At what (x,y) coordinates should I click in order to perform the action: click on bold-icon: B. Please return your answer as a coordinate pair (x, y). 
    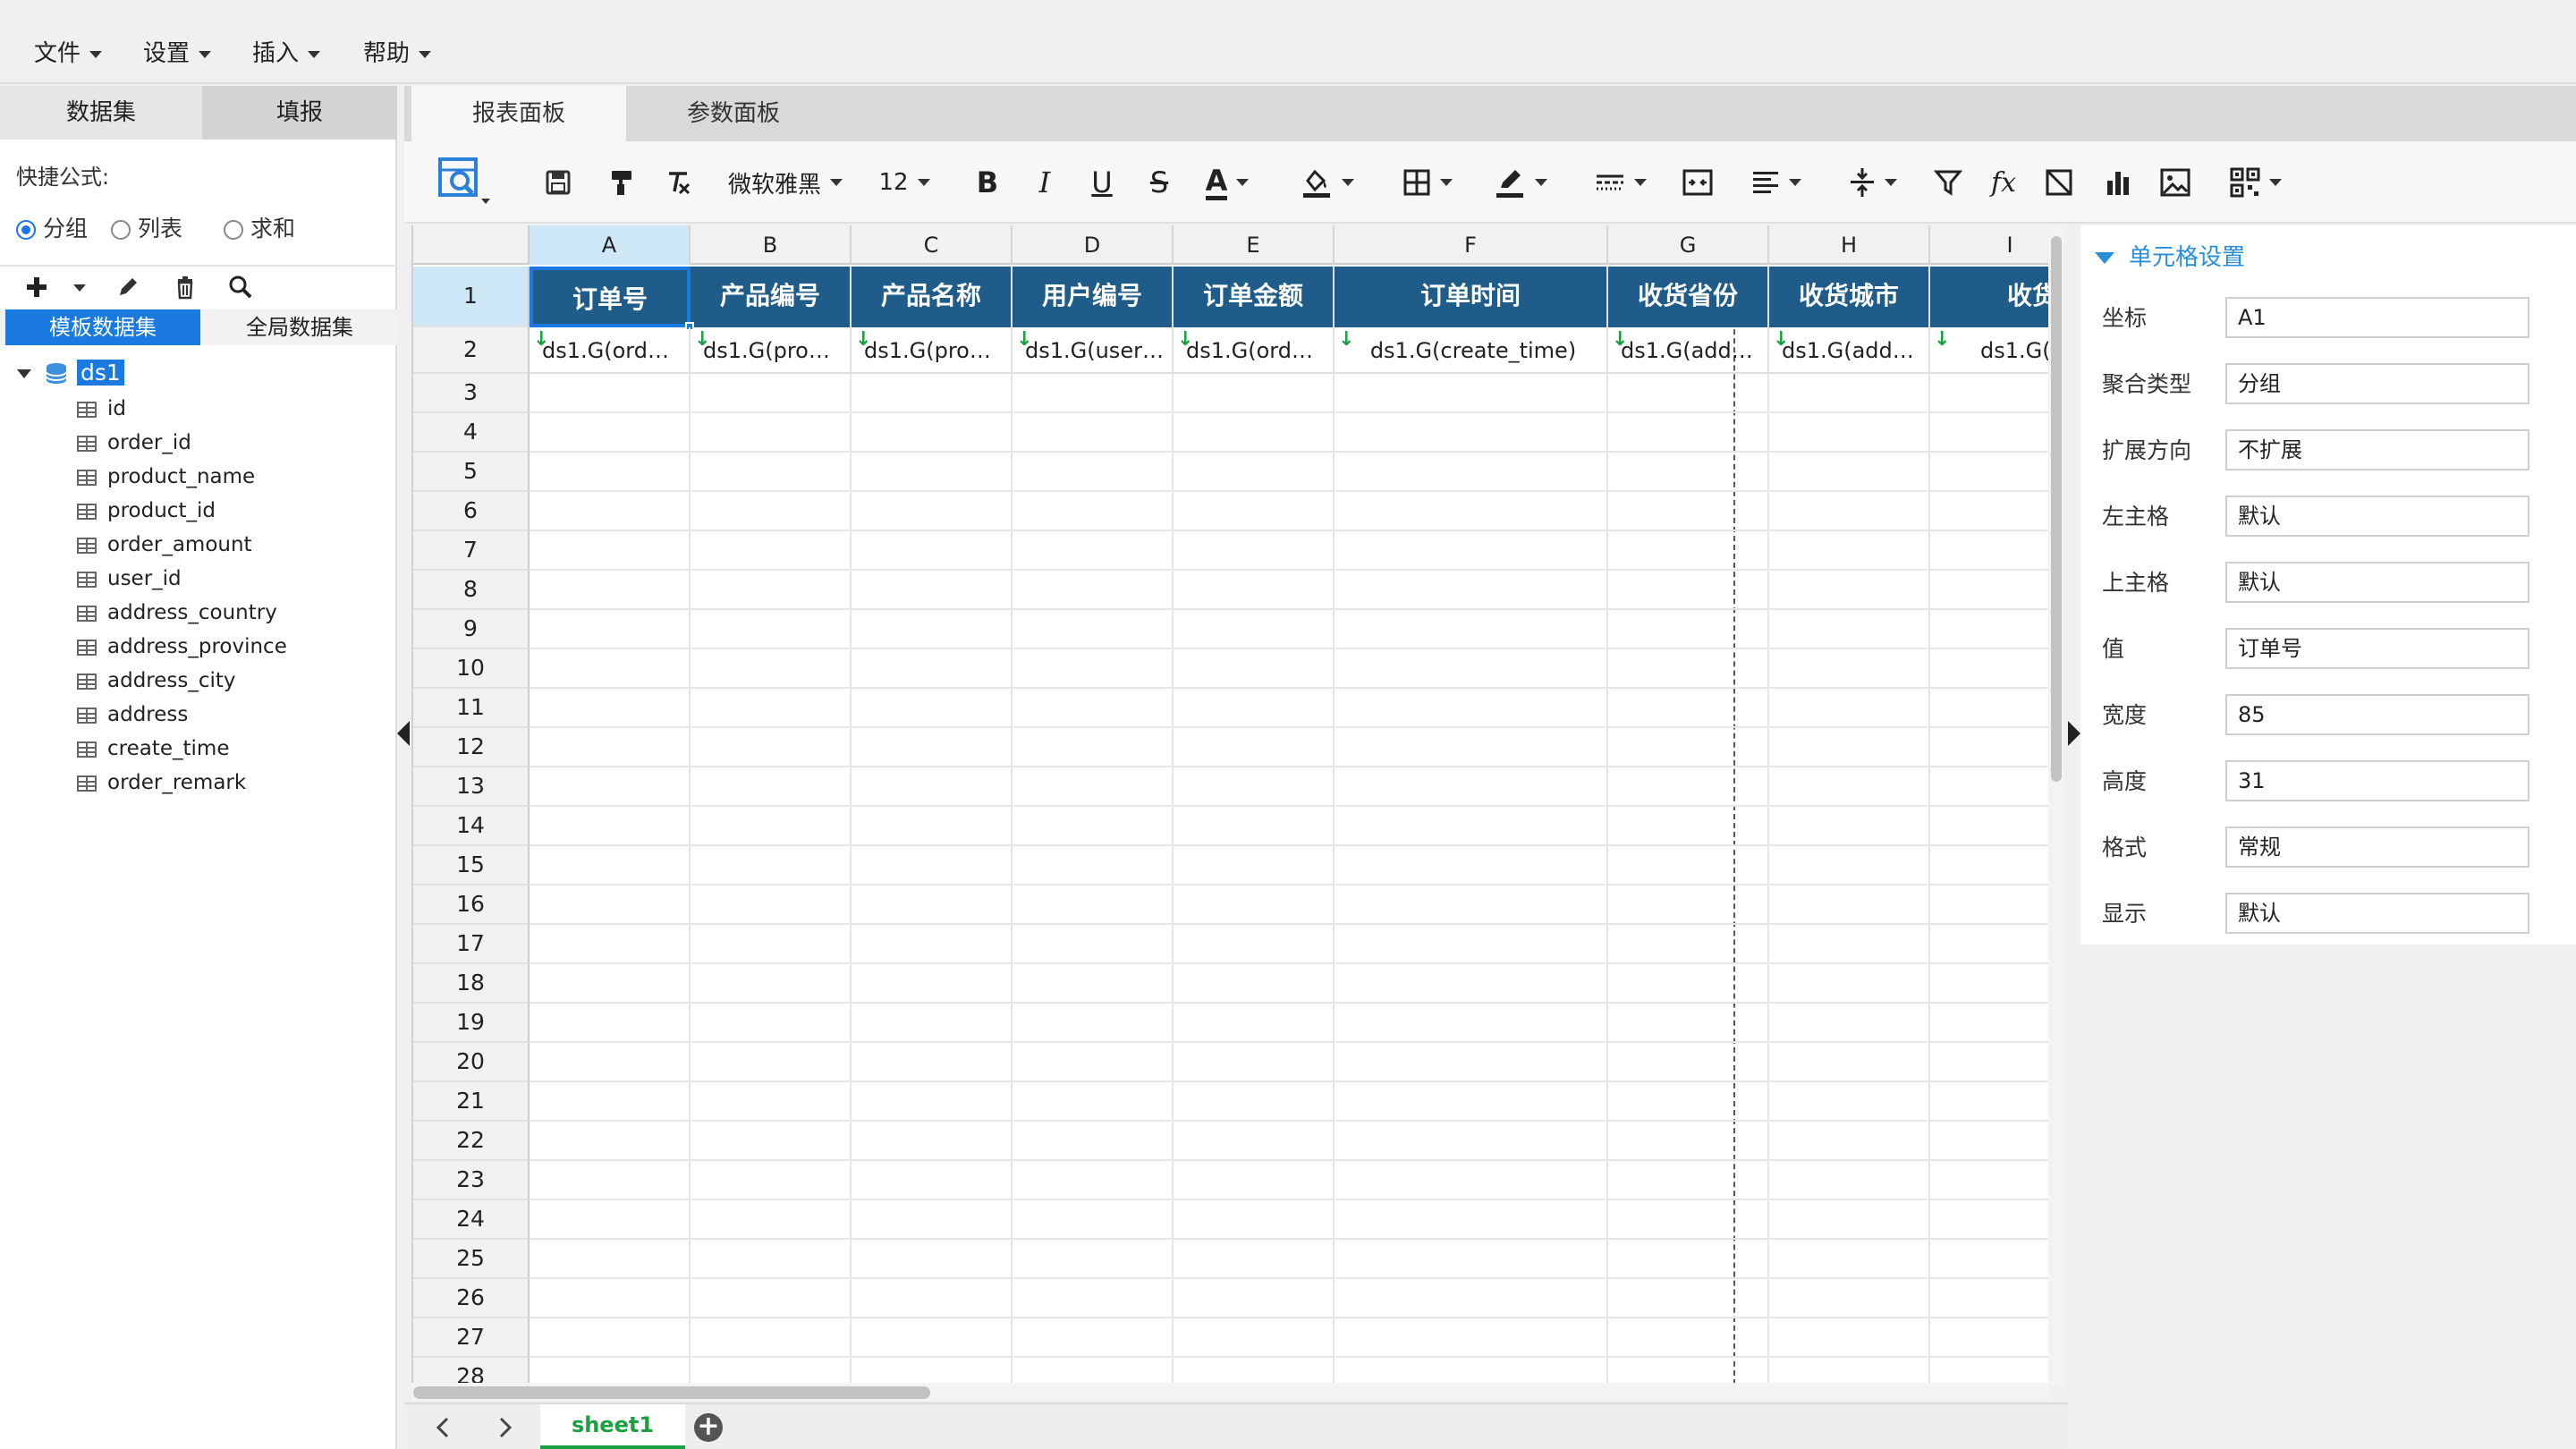
    Looking at the image, I should click on (987, 182).